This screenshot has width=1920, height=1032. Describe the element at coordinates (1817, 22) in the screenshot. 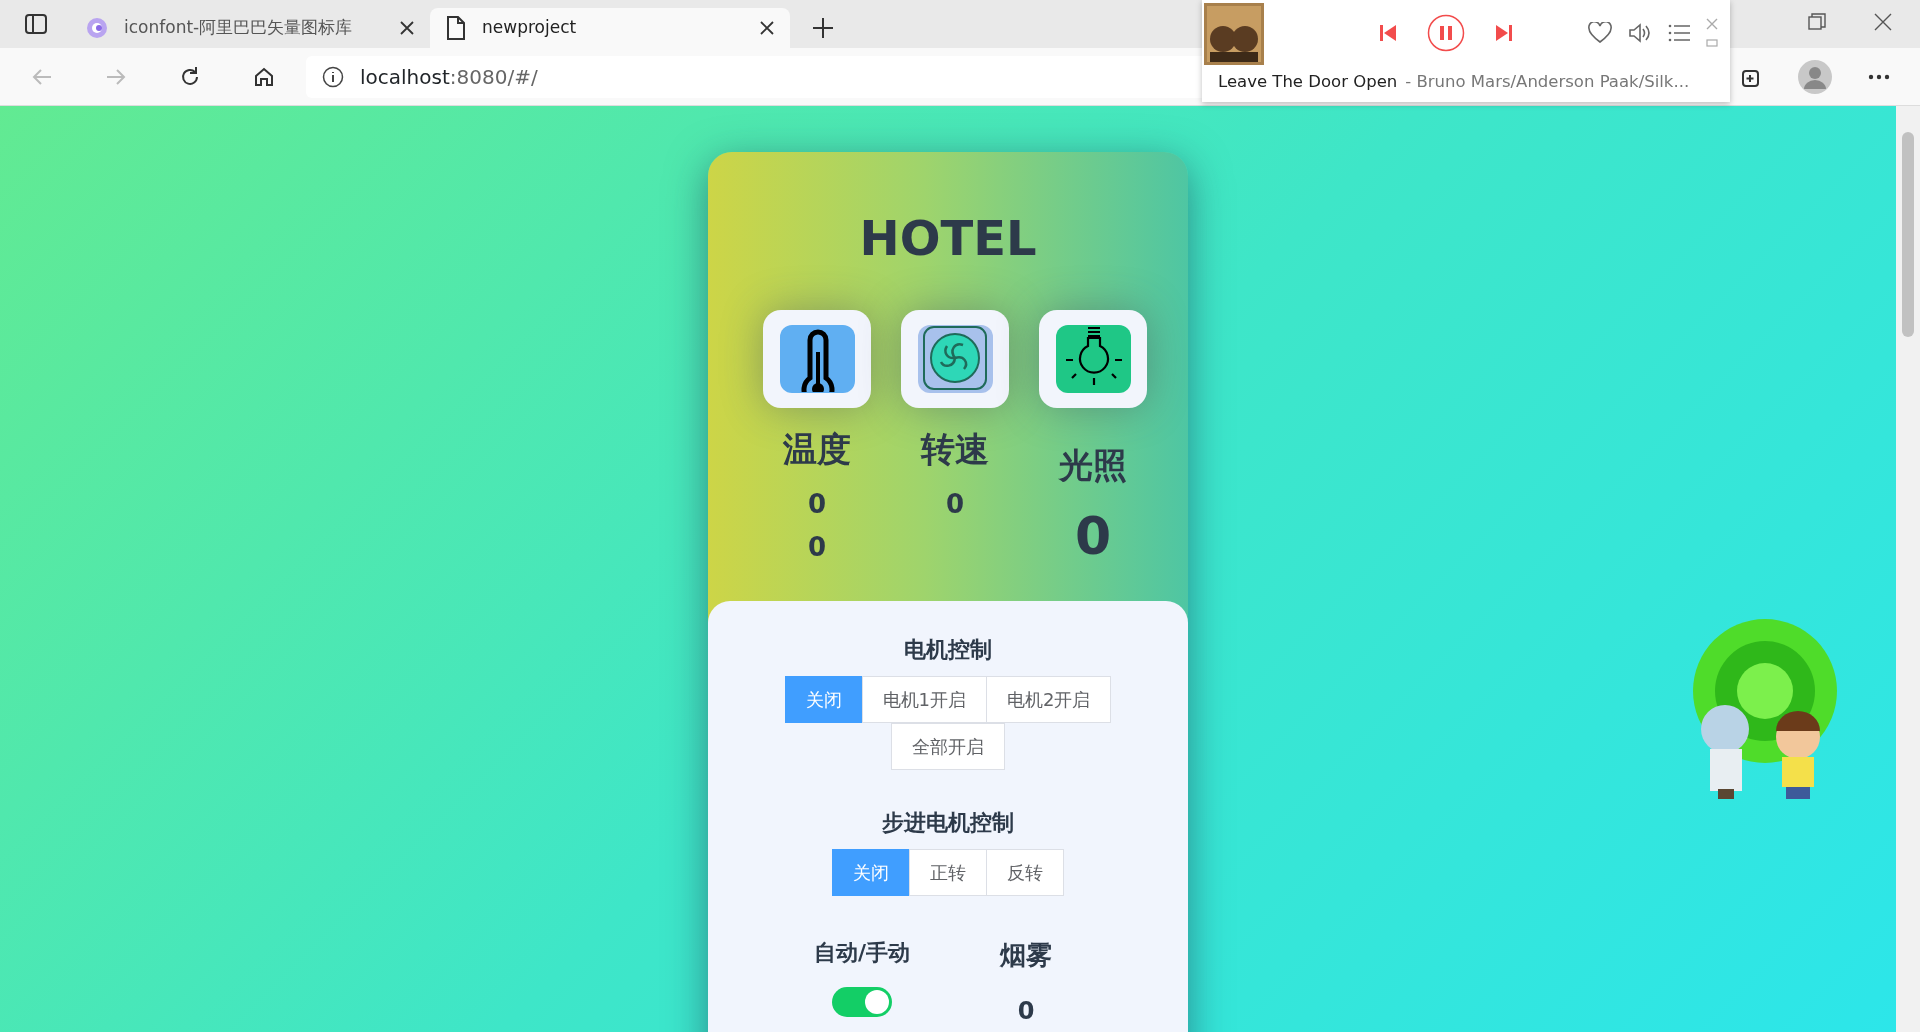

I see `restore-icon` at that location.